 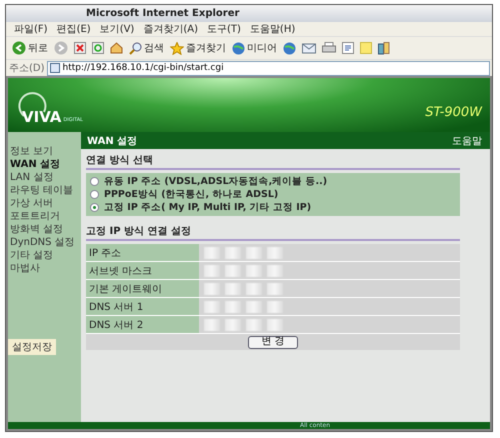 I want to click on sidebar-item: 포트트리거, so click(x=44, y=216).